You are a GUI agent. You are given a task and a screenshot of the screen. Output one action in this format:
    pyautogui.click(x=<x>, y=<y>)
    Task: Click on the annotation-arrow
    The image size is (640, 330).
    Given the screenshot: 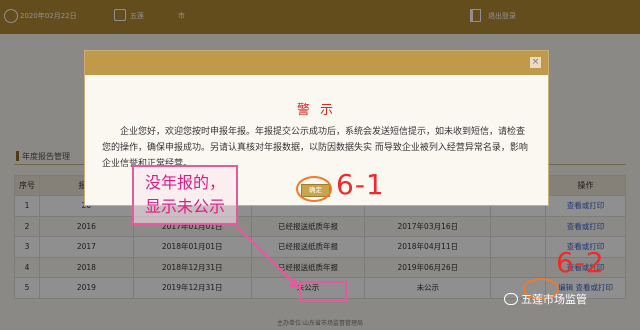 What is the action you would take?
    pyautogui.click(x=267, y=257)
    